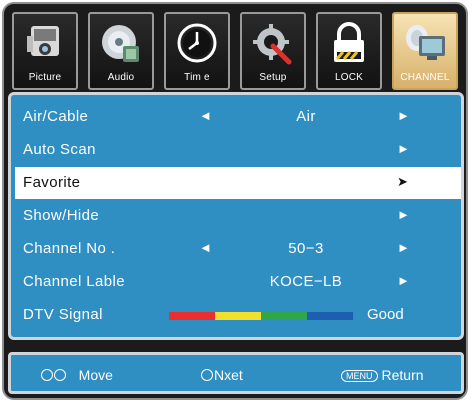  Describe the element at coordinates (236, 282) in the screenshot. I see `menu-row-channel-lable: Channel Lable KOCE−LB ►` at that location.